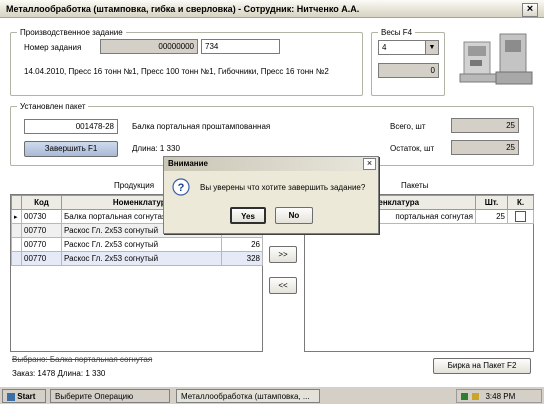 This screenshot has height=404, width=544. I want to click on task-suffix-input: 734, so click(240, 46).